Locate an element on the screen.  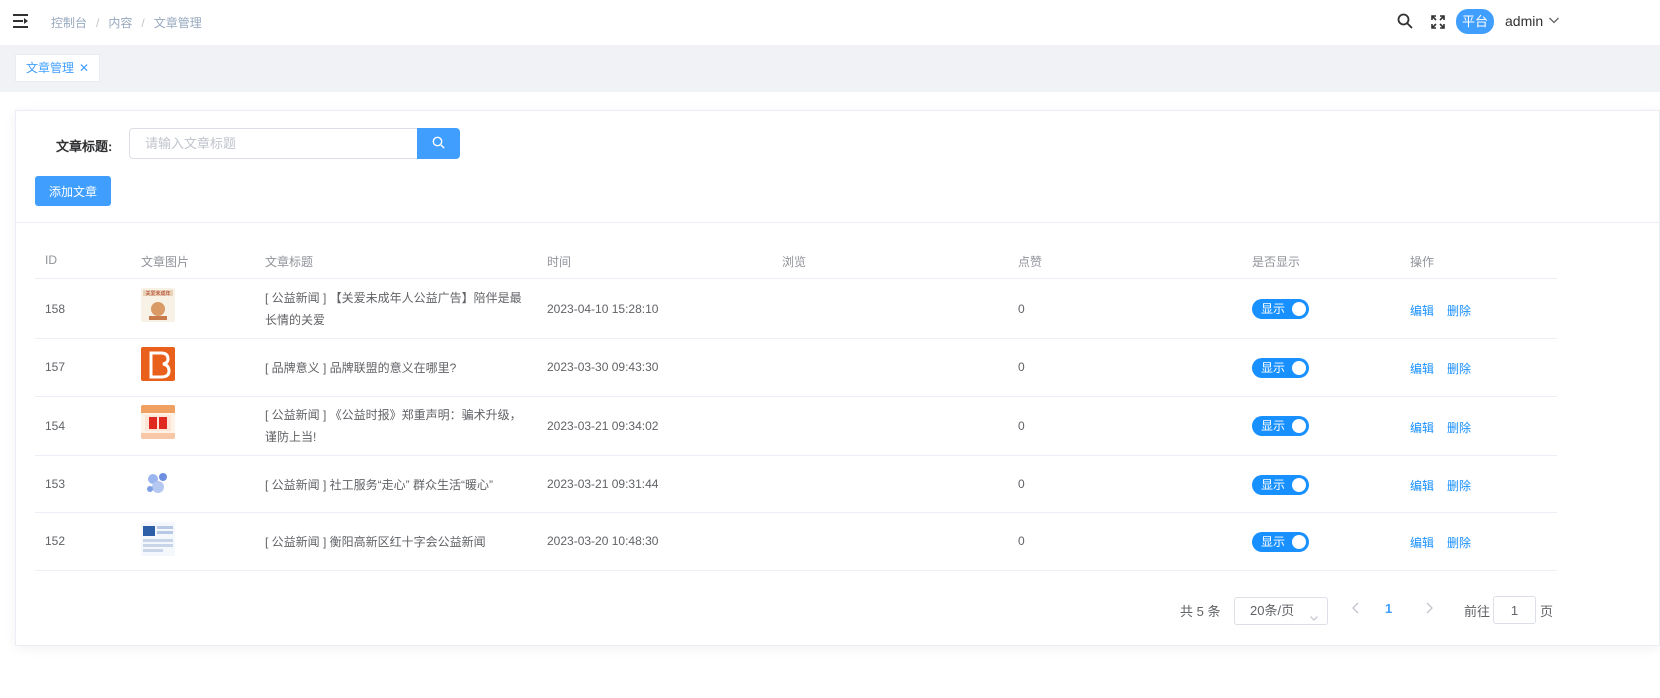
breadcrumb-item-content: 内容 is located at coordinates (120, 22).